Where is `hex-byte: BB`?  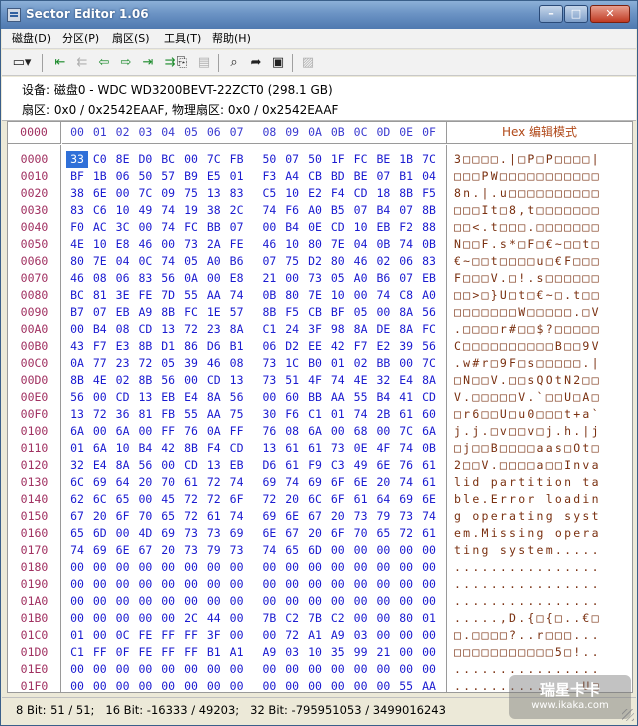
hex-byte: BB is located at coordinates (214, 227).